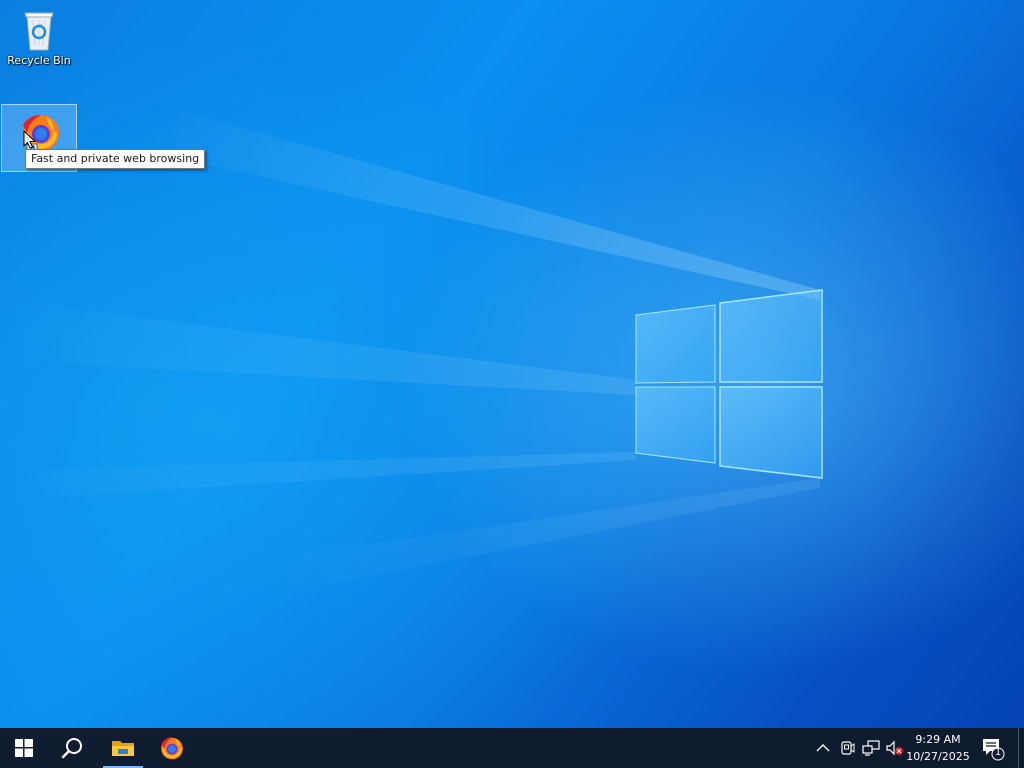  I want to click on network-icon, so click(871, 748).